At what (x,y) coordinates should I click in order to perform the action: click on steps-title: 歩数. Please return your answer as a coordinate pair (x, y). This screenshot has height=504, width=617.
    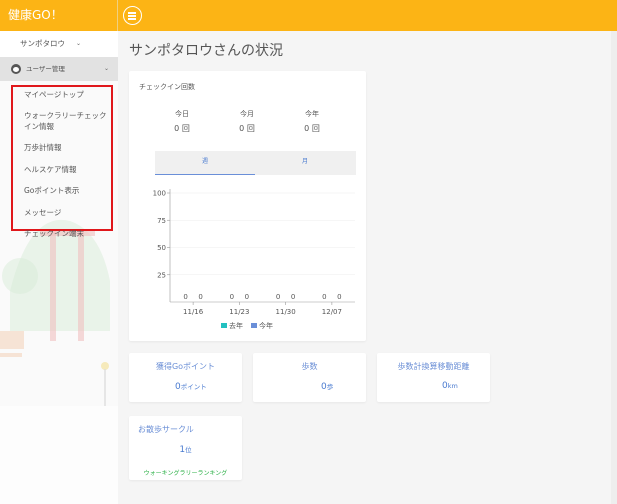
    Looking at the image, I should click on (309, 366).